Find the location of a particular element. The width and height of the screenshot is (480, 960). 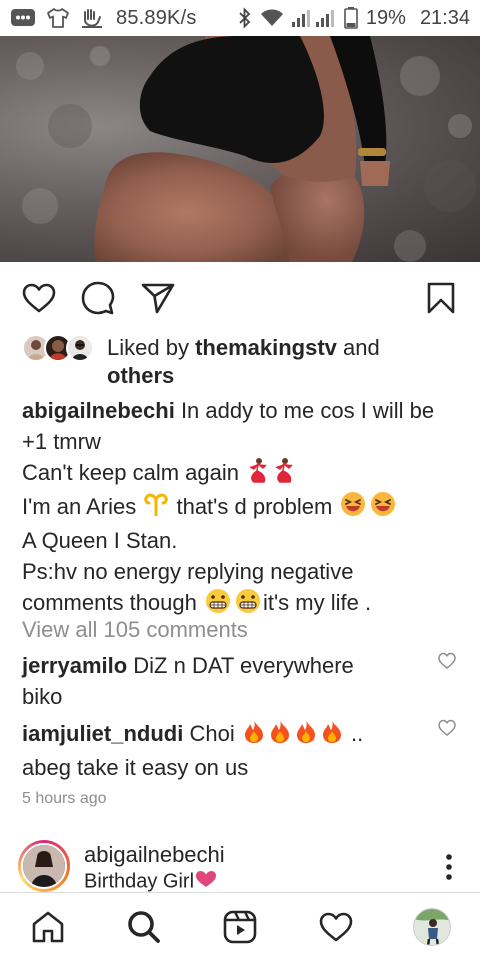

avatar is located at coordinates (80, 348).